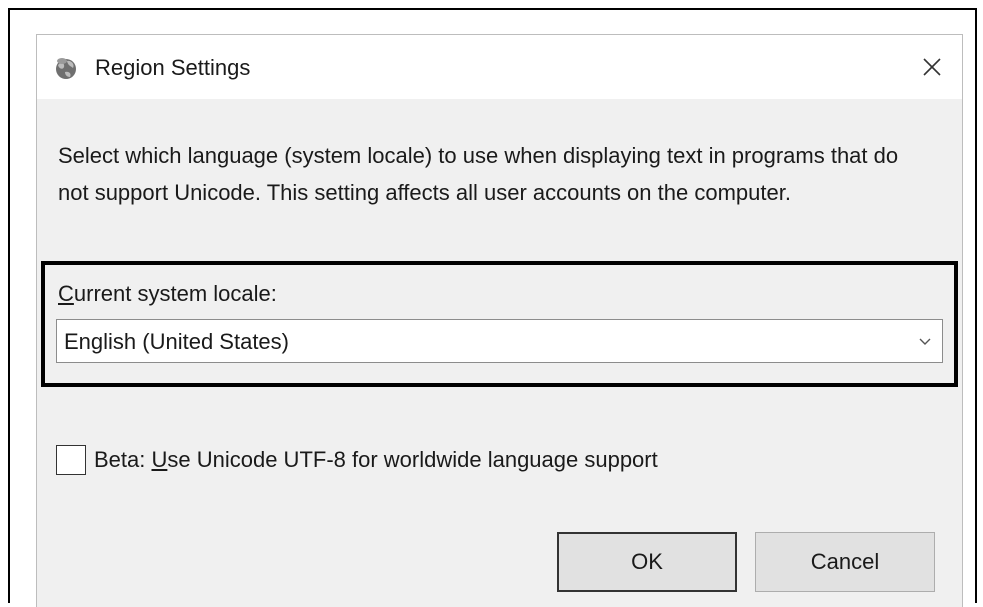  What do you see at coordinates (499, 341) in the screenshot?
I see `system-locale-dropdown: English (United States)` at bounding box center [499, 341].